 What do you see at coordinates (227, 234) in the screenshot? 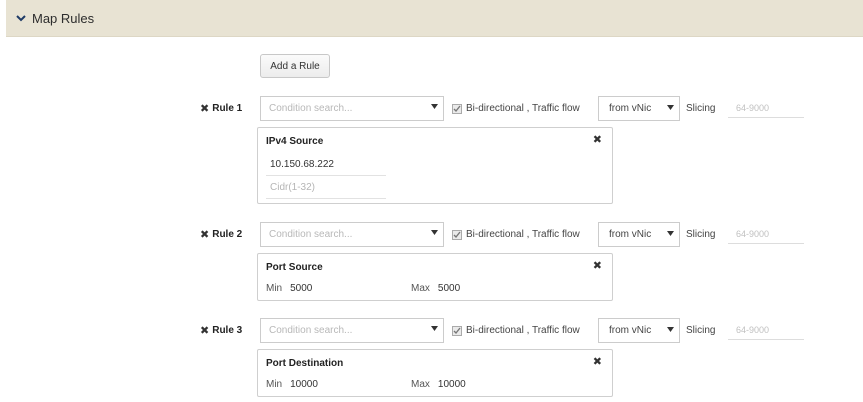
I see `rule-name: Rule 2` at bounding box center [227, 234].